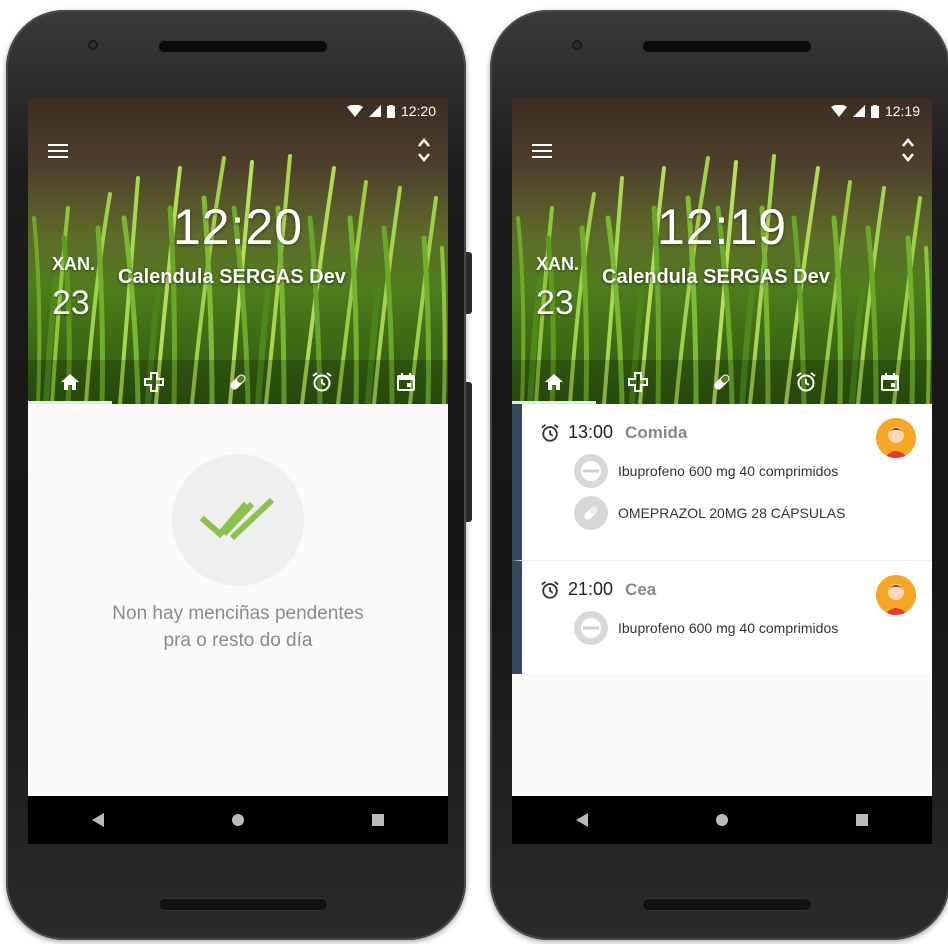 The height and width of the screenshot is (944, 948). I want to click on header-clock: 12:19, so click(722, 227).